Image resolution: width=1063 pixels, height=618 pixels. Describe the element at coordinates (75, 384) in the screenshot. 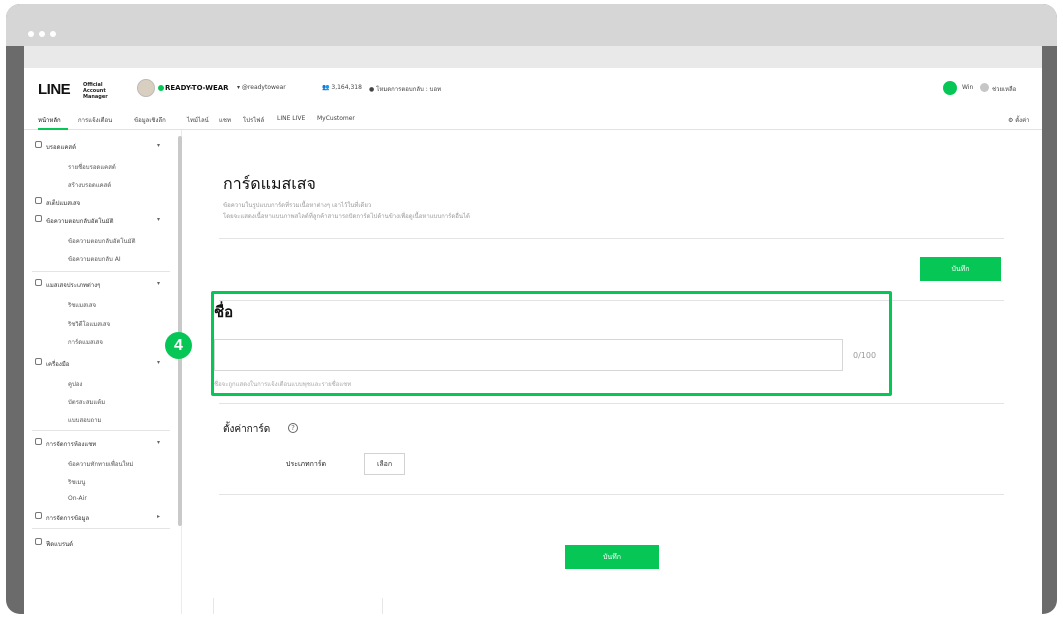

I see `sidebar-item-coupon: คูปอง` at that location.